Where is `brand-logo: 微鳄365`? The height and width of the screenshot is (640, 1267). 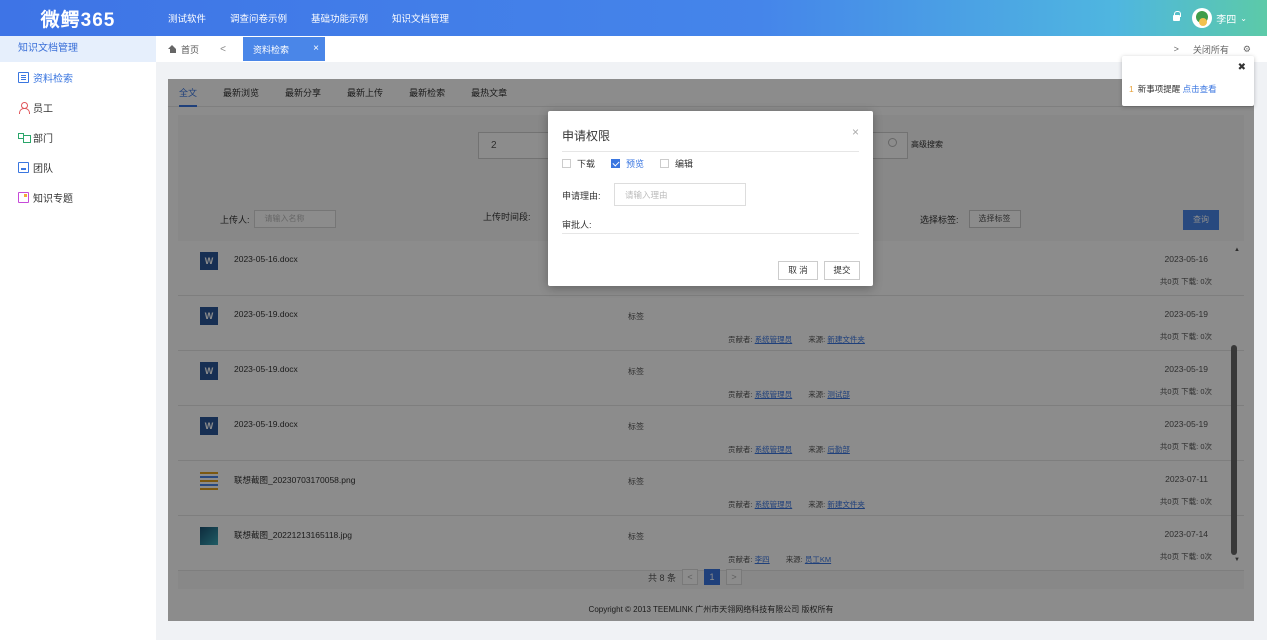
brand-logo: 微鳄365 is located at coordinates (78, 20).